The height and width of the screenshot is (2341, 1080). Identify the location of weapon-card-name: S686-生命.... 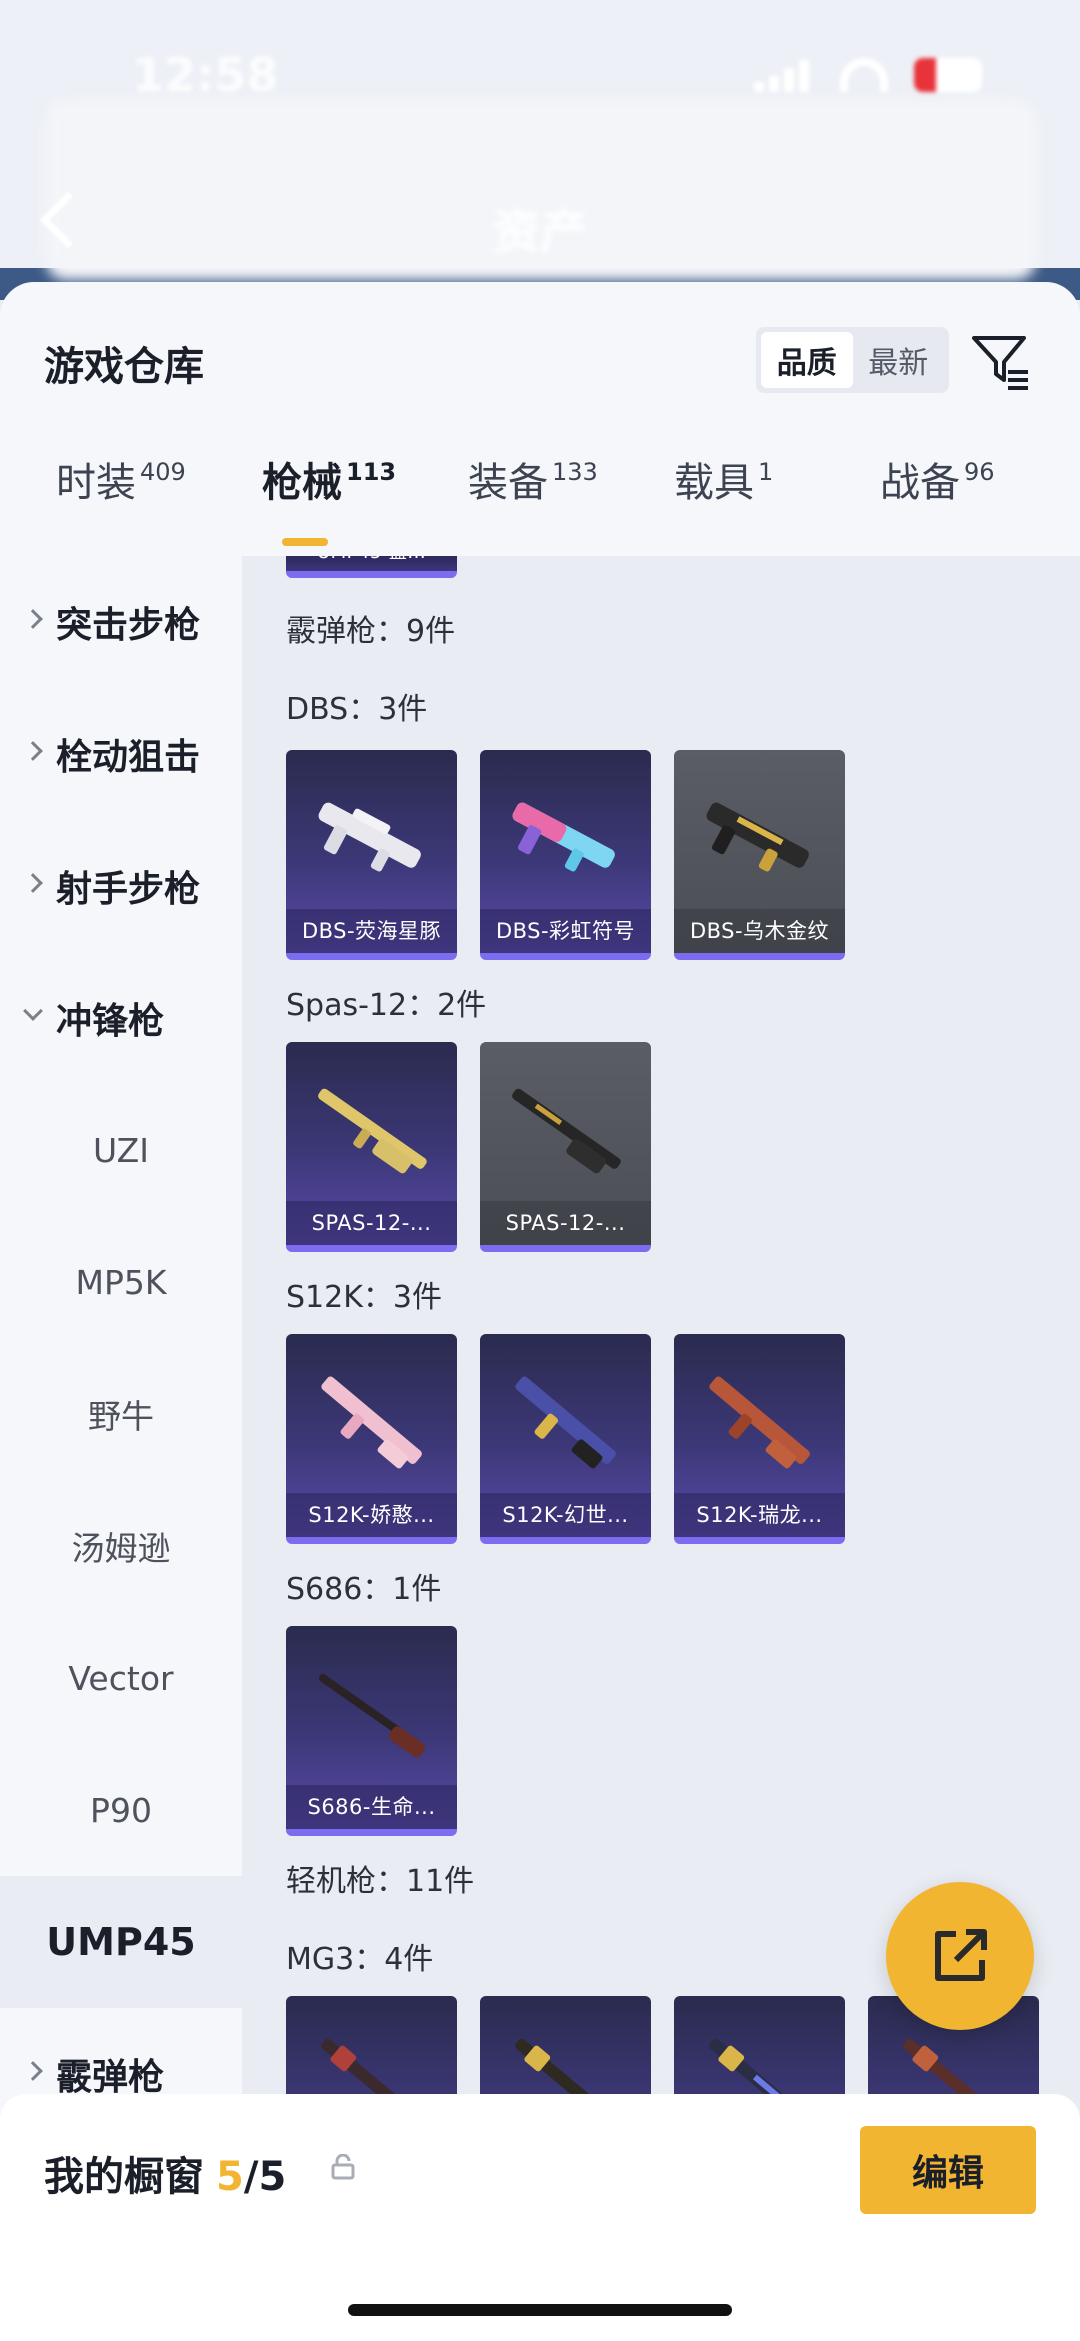
(371, 1807).